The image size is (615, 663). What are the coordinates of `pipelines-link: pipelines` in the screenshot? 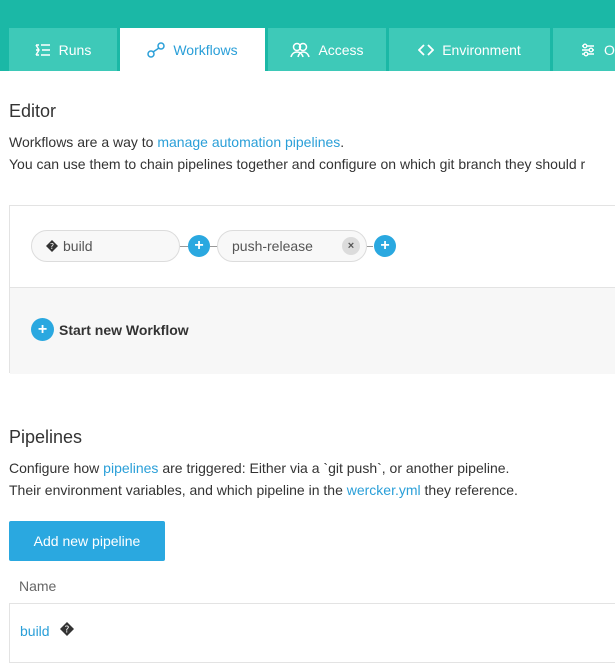 It's located at (130, 468).